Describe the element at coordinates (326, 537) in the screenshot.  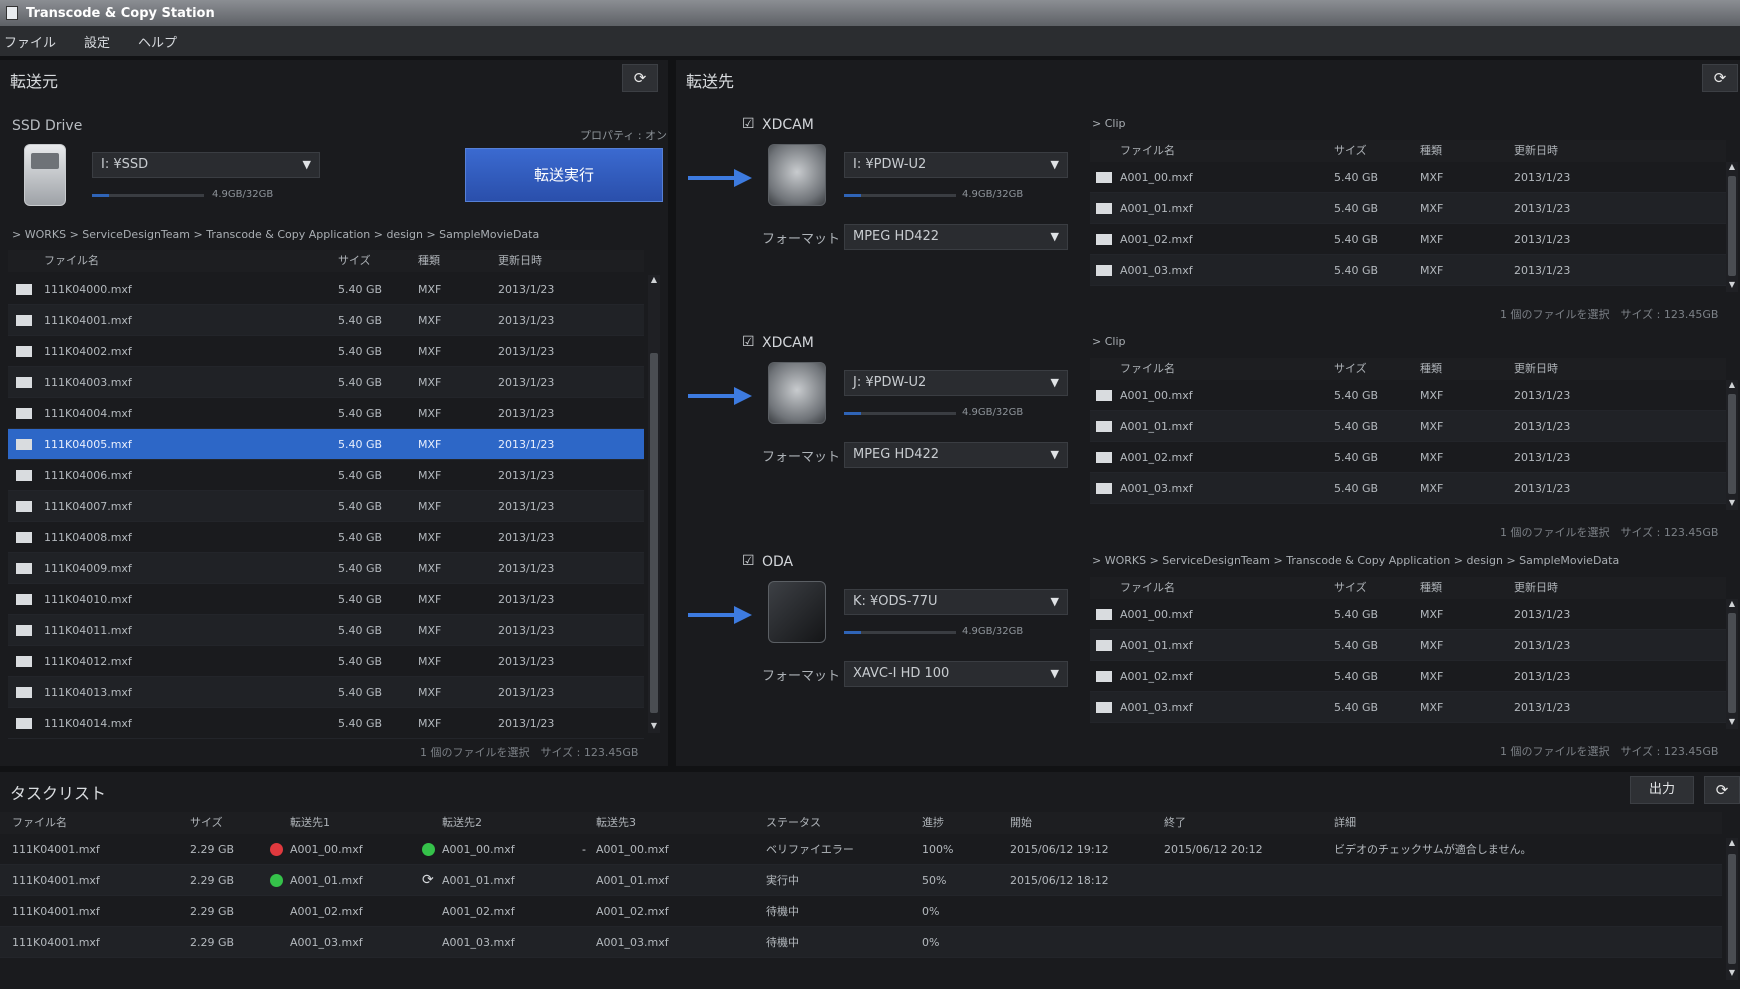
I see `table-row: 111K04008.mxf 5.40 GB MXF 2013/1/23` at that location.